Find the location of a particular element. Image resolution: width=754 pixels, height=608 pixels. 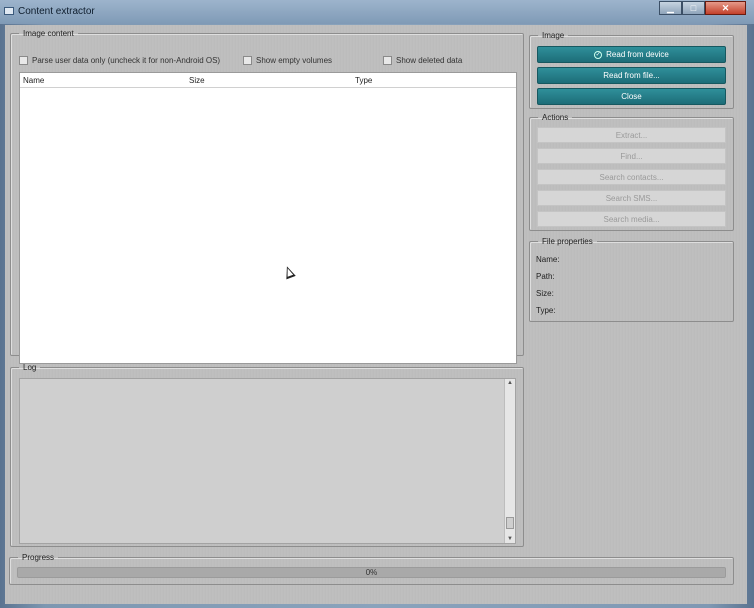

actions-legend: Actions is located at coordinates (555, 117).